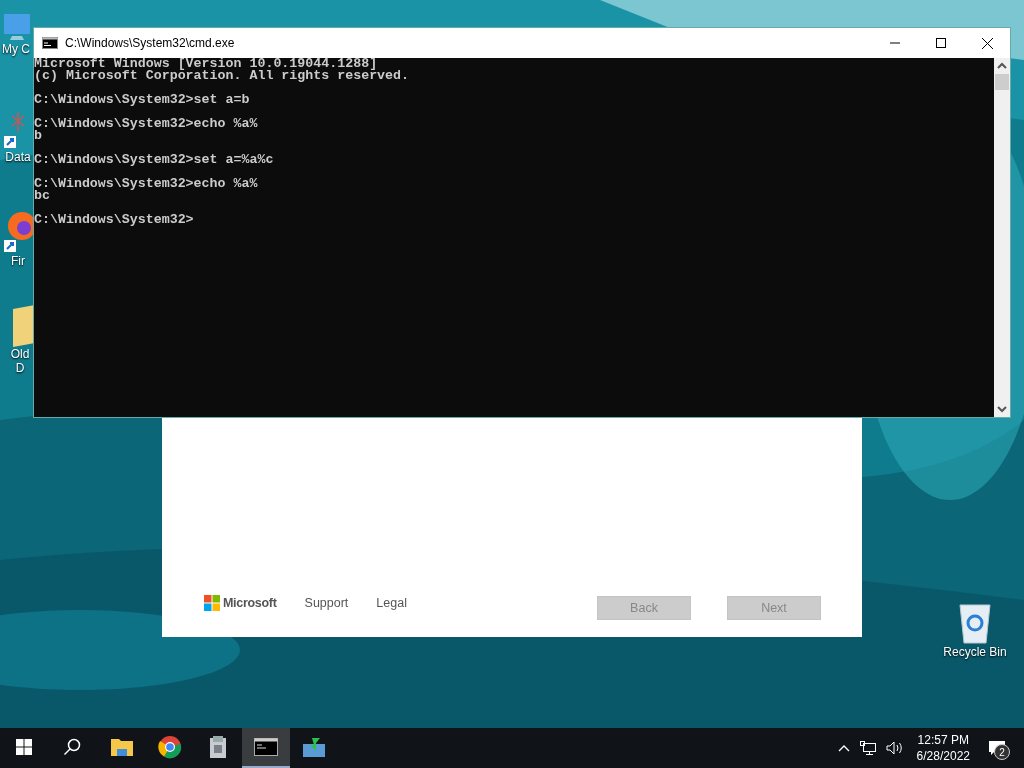 The image size is (1024, 768). What do you see at coordinates (142, 100) in the screenshot?
I see `console-line: C:\Windows\System32>set a=b` at bounding box center [142, 100].